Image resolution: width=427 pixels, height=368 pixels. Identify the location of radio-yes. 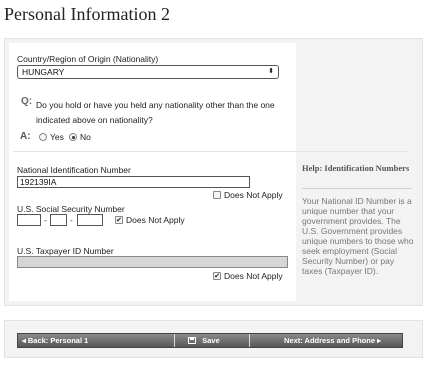
(43, 137).